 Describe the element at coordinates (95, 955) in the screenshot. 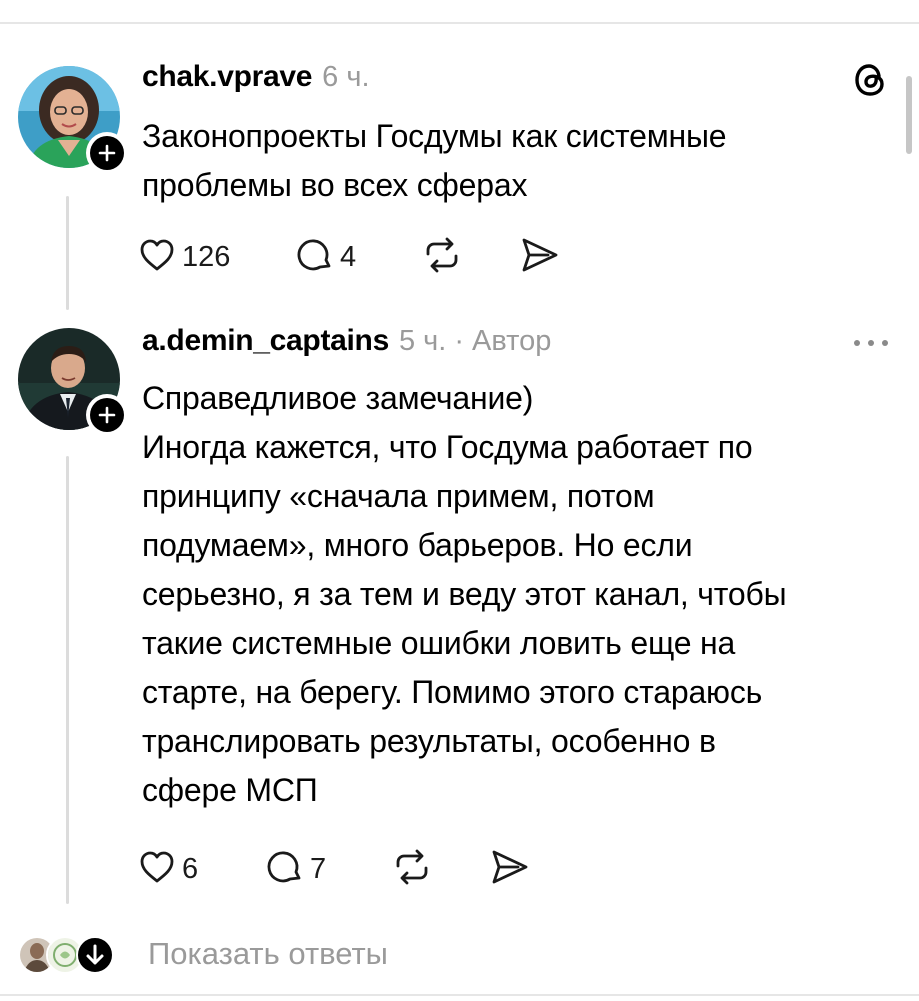

I see `arrow-down-icon` at that location.